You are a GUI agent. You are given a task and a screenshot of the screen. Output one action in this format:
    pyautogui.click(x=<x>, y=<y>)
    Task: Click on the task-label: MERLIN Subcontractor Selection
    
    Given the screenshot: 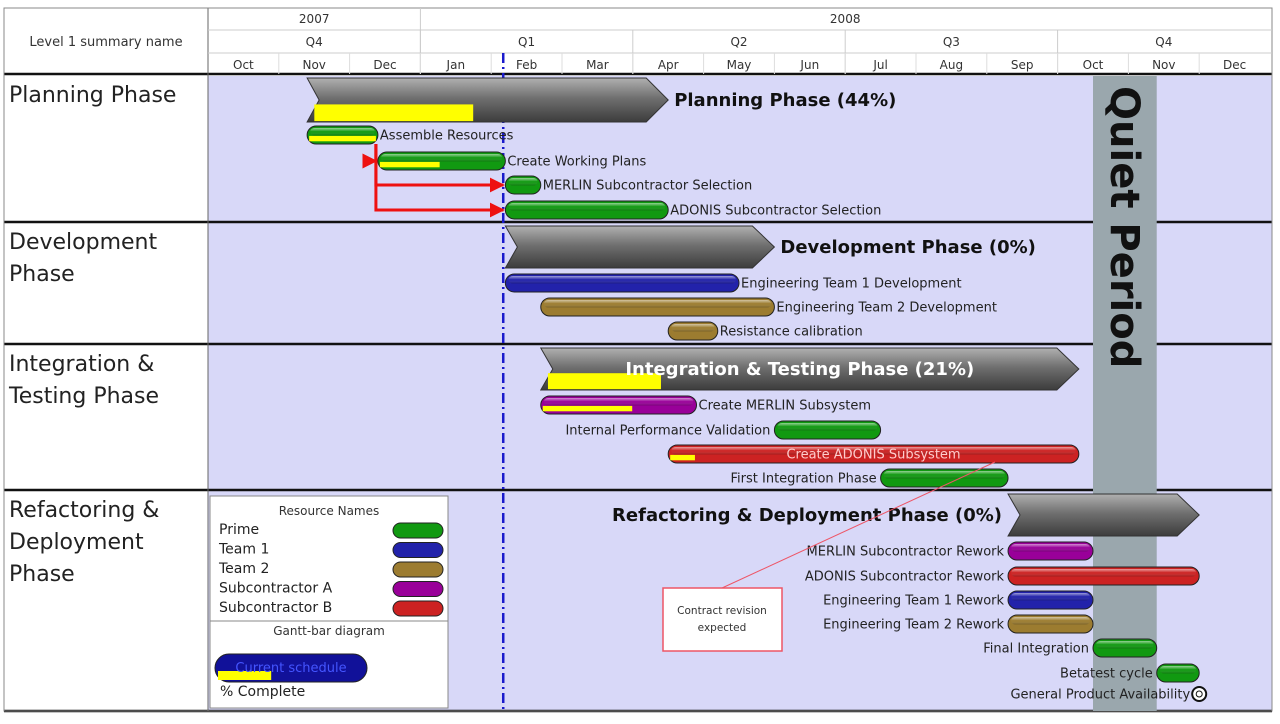 What is the action you would take?
    pyautogui.click(x=647, y=186)
    